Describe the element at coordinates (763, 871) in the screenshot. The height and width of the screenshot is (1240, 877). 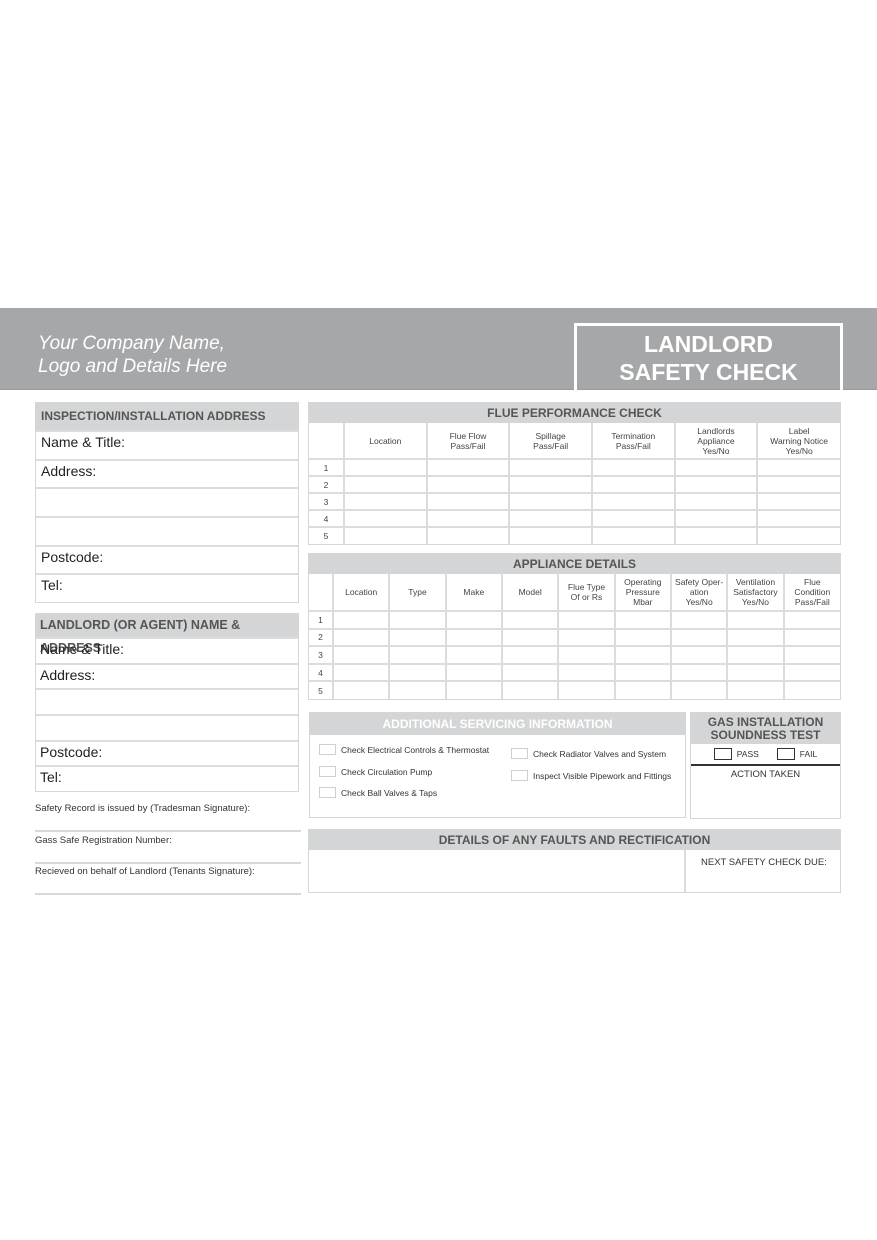
I see `next-safety-check-field: NEXT SAFETY CHECK DUE:` at that location.